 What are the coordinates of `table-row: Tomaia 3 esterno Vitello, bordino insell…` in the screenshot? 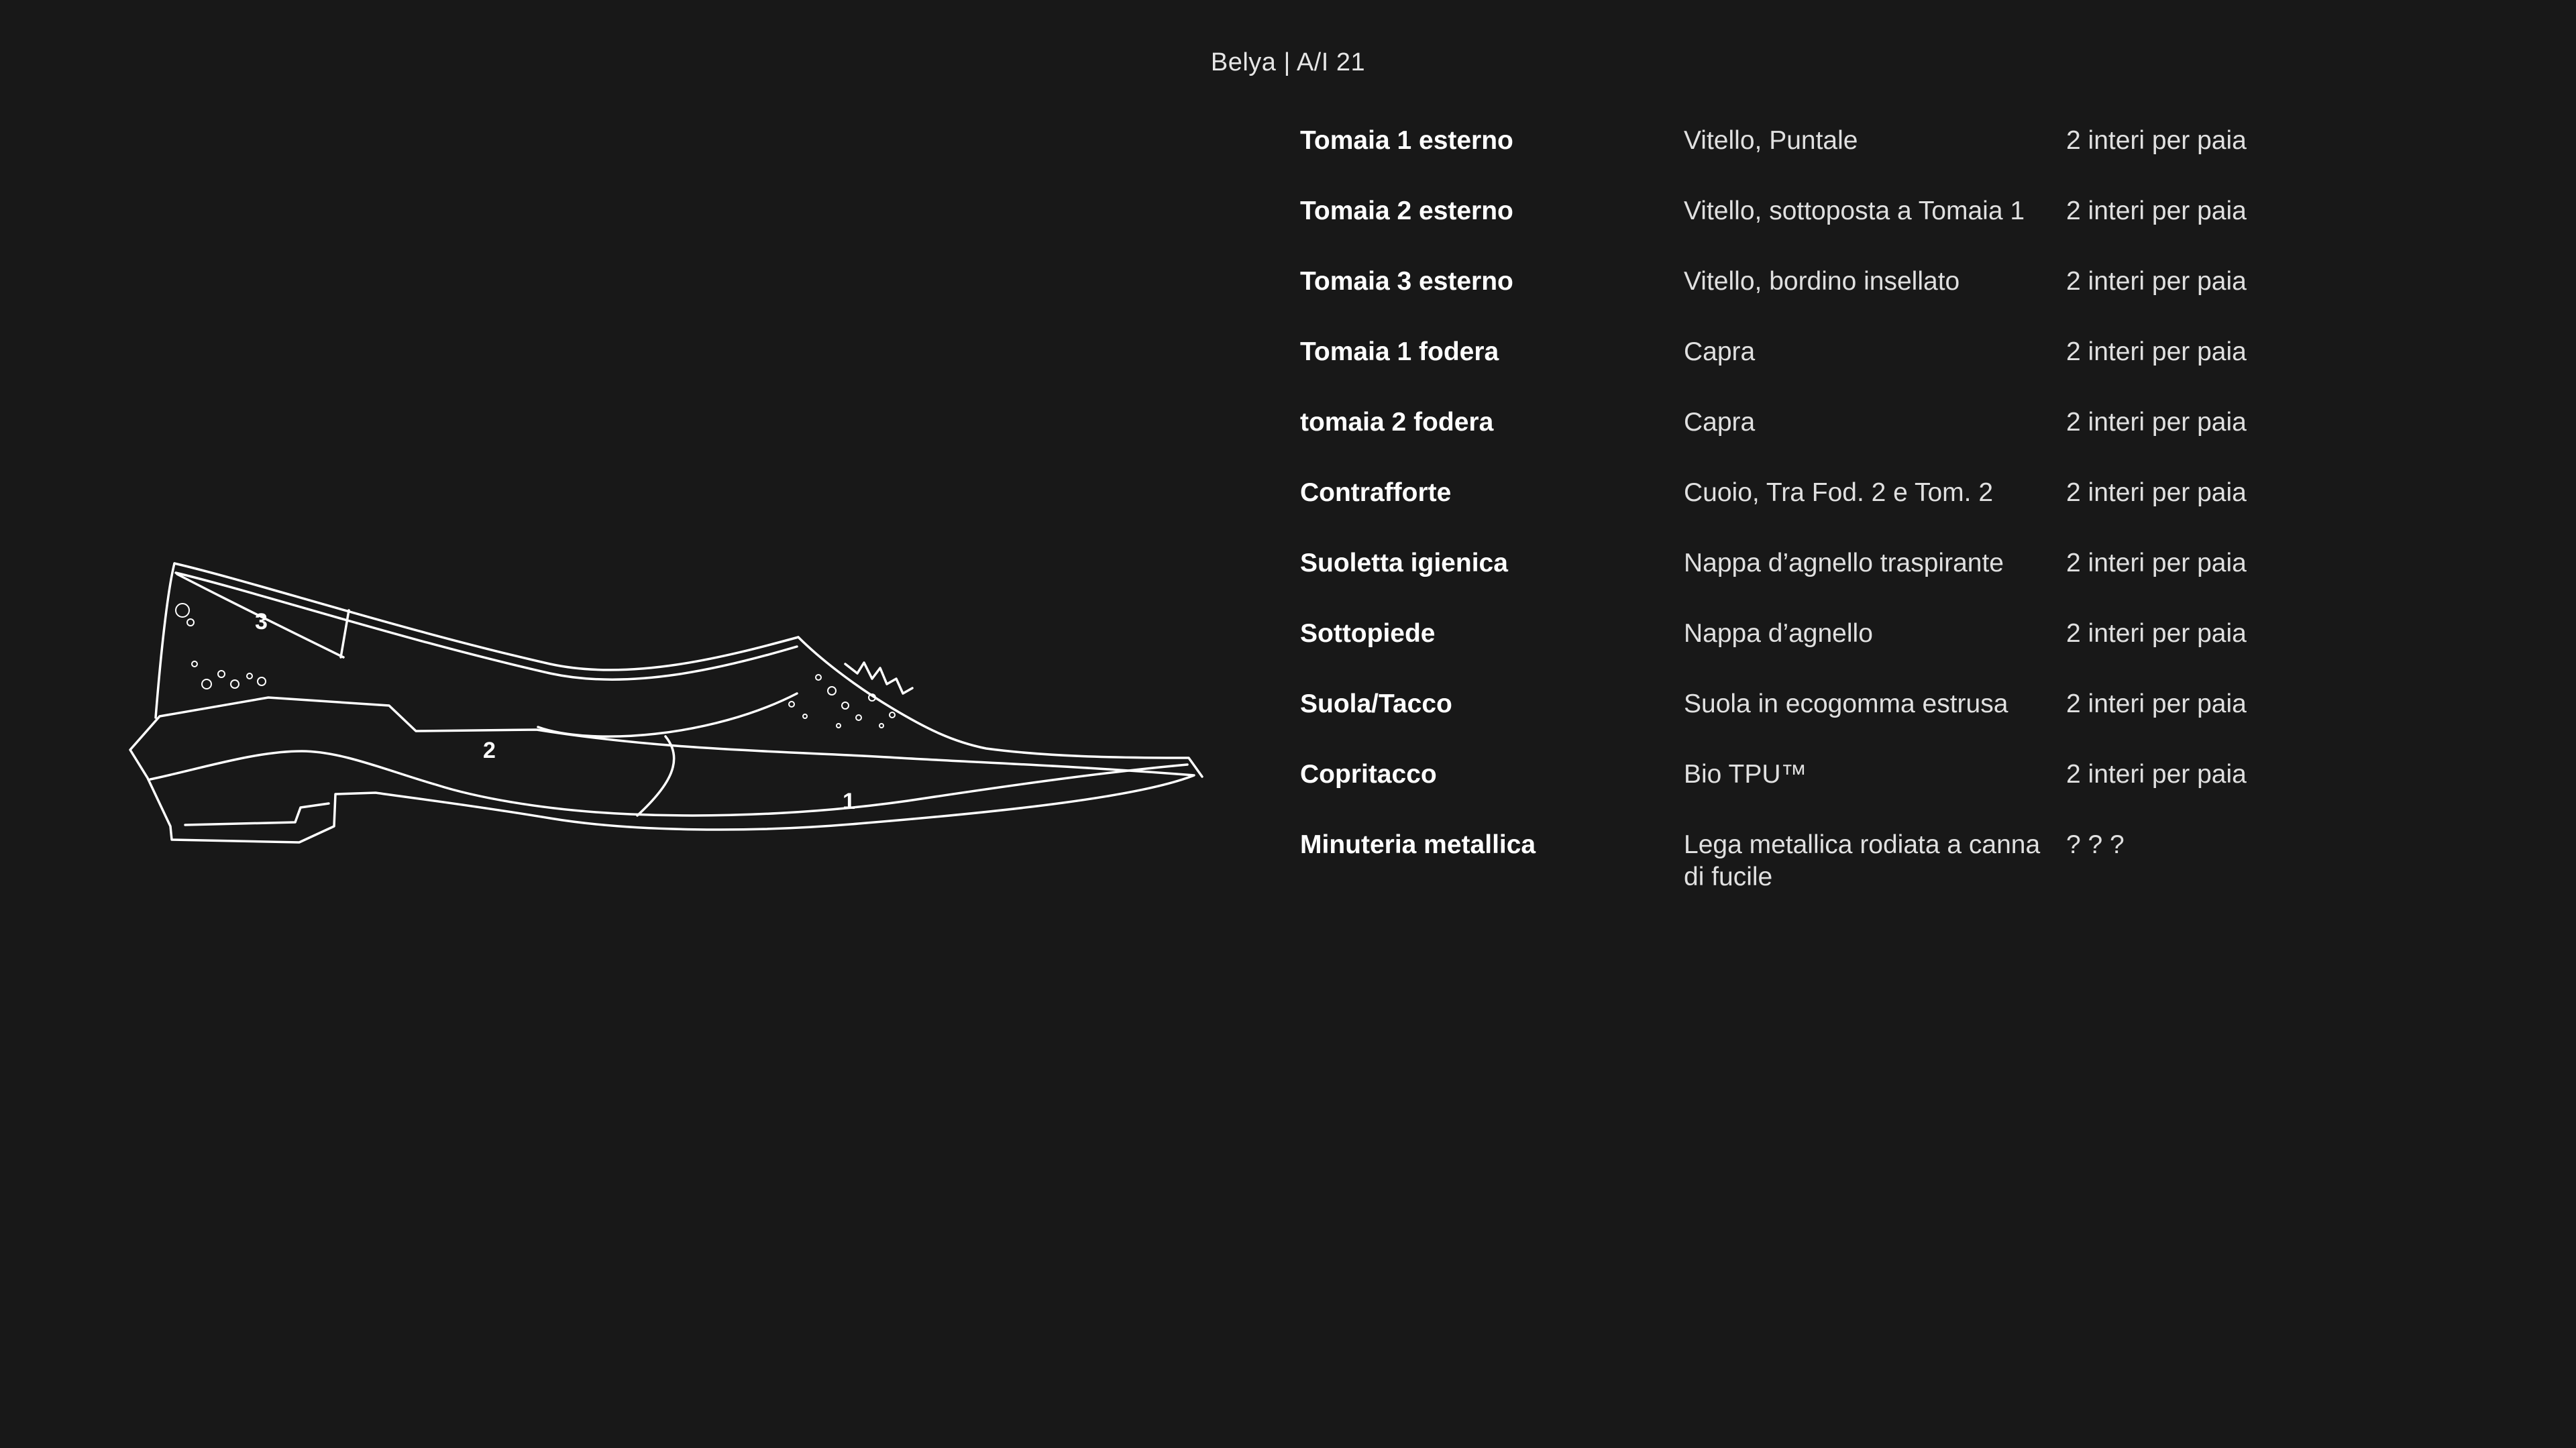 It's located at (1836, 301).